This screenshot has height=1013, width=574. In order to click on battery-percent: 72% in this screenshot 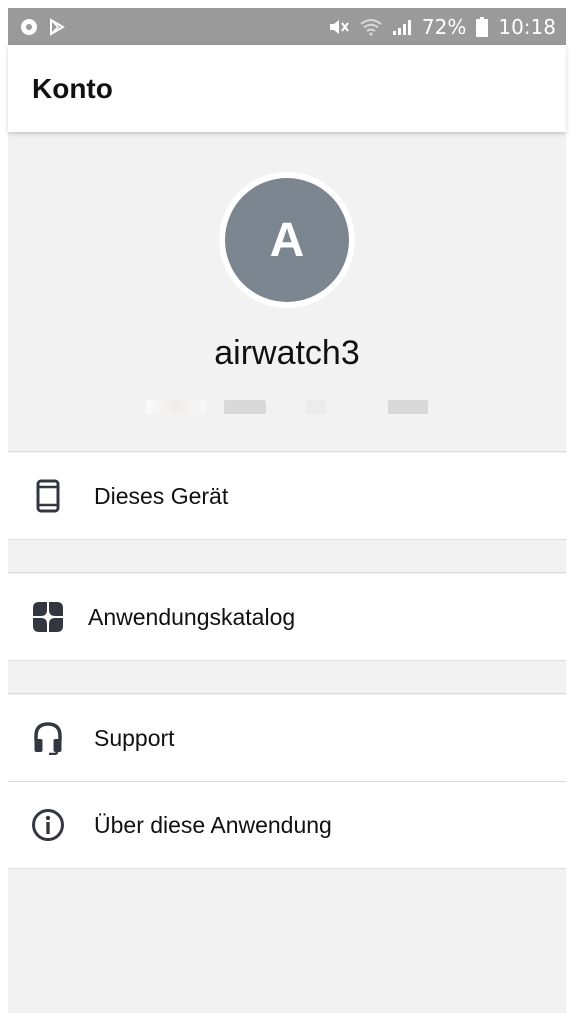, I will do `click(444, 26)`.